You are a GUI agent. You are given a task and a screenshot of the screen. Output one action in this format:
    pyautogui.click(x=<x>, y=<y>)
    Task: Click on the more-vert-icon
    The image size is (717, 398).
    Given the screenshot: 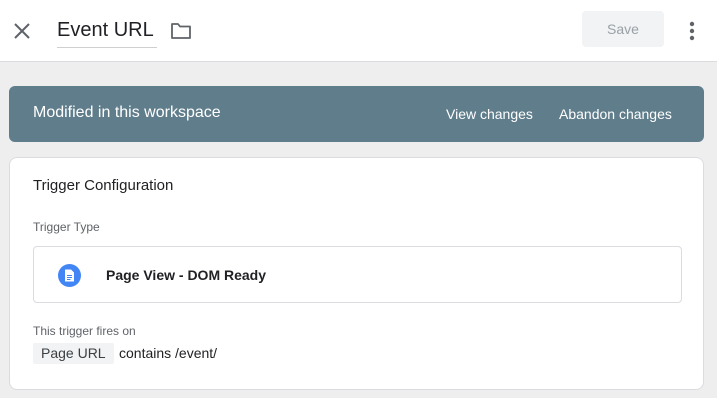 What is the action you would take?
    pyautogui.click(x=692, y=31)
    